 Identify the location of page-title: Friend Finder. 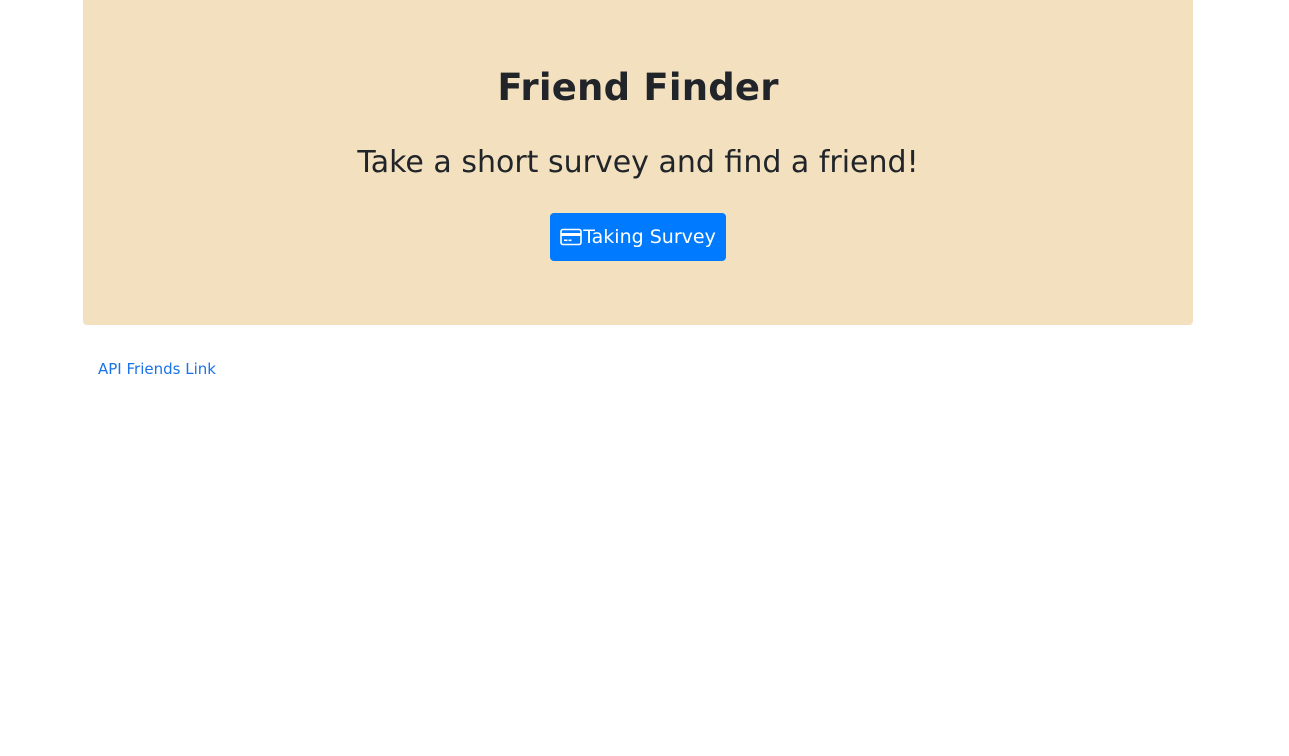
(638, 87).